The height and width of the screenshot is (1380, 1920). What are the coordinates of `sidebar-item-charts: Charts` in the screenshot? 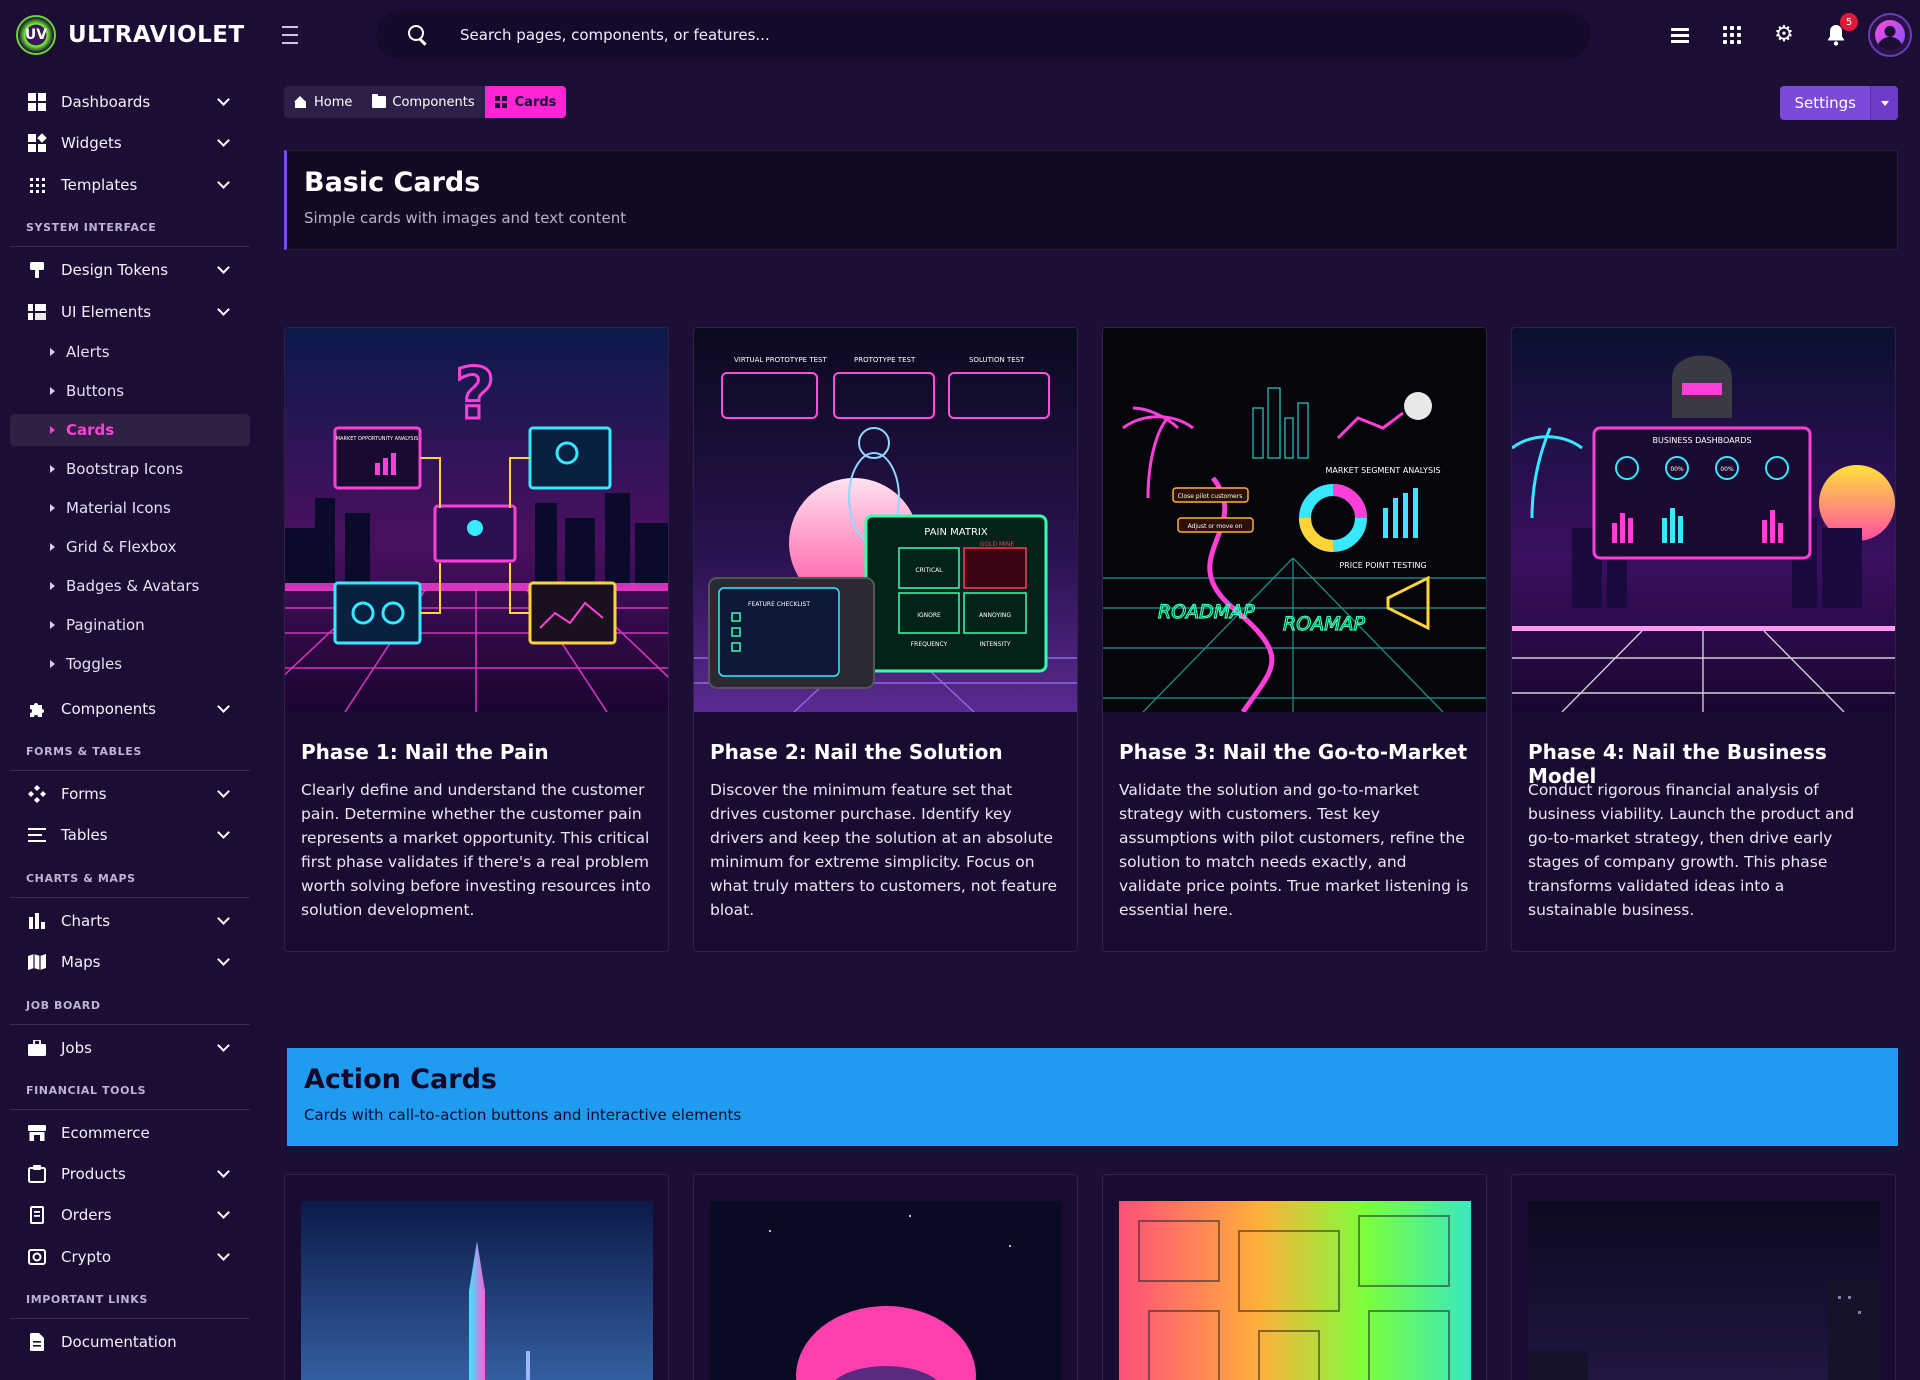 It's located at (130, 921).